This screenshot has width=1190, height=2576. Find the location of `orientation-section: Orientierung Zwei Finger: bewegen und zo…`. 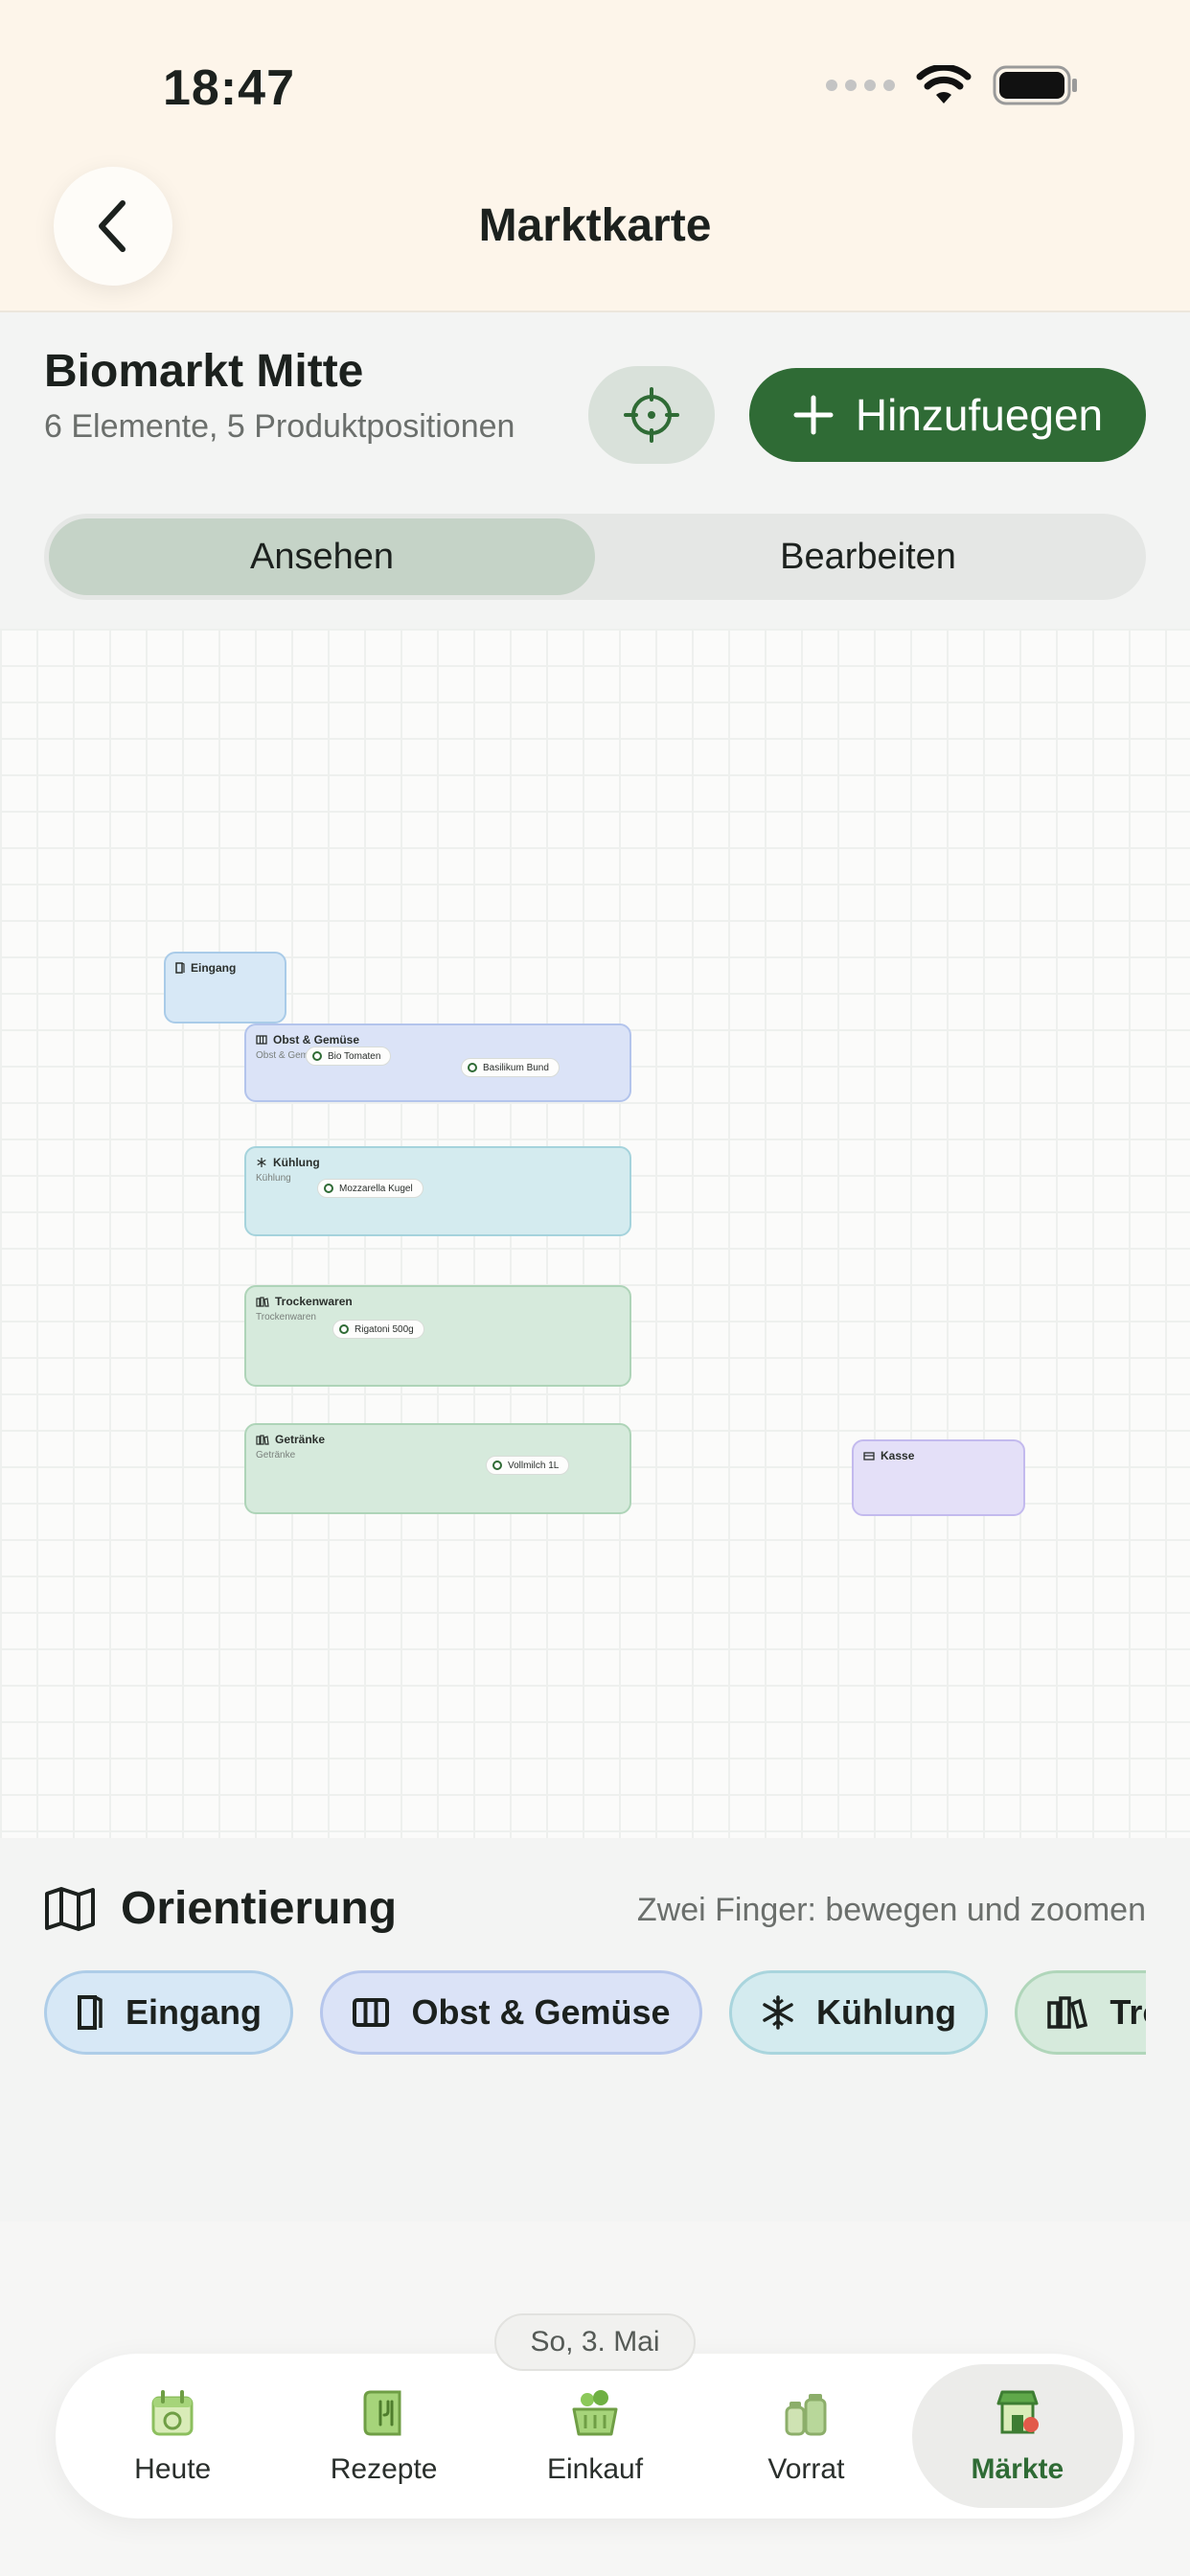

orientation-section: Orientierung Zwei Finger: bewegen und zo… is located at coordinates (595, 2029).